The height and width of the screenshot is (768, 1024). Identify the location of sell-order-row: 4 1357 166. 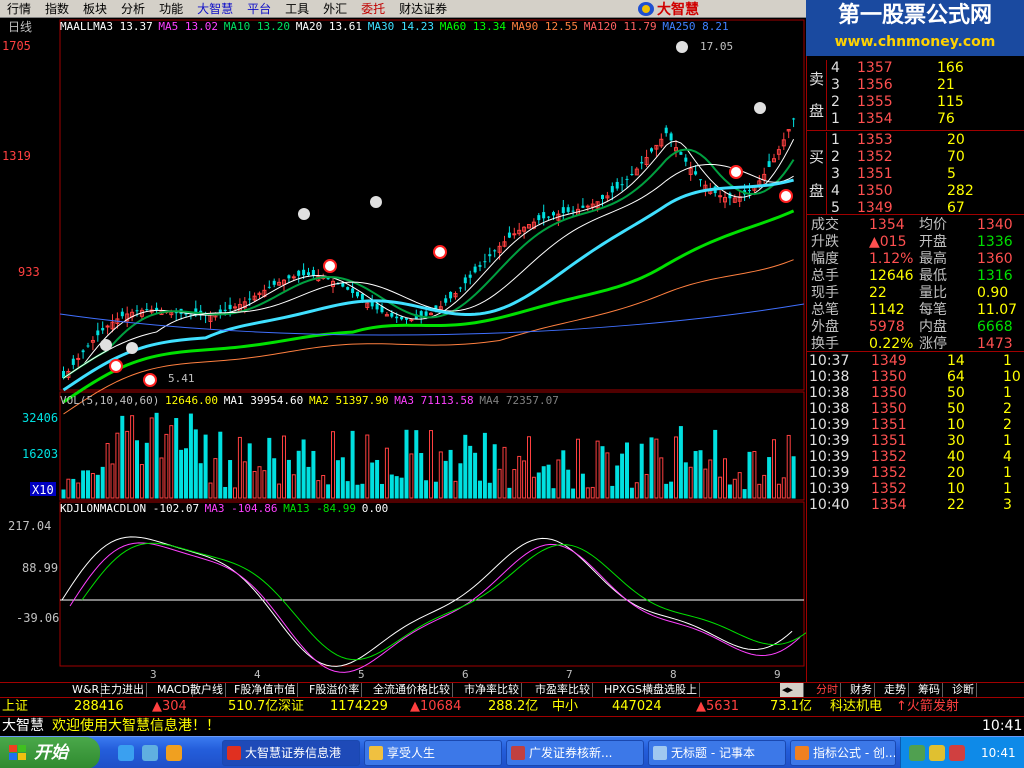
(915, 68).